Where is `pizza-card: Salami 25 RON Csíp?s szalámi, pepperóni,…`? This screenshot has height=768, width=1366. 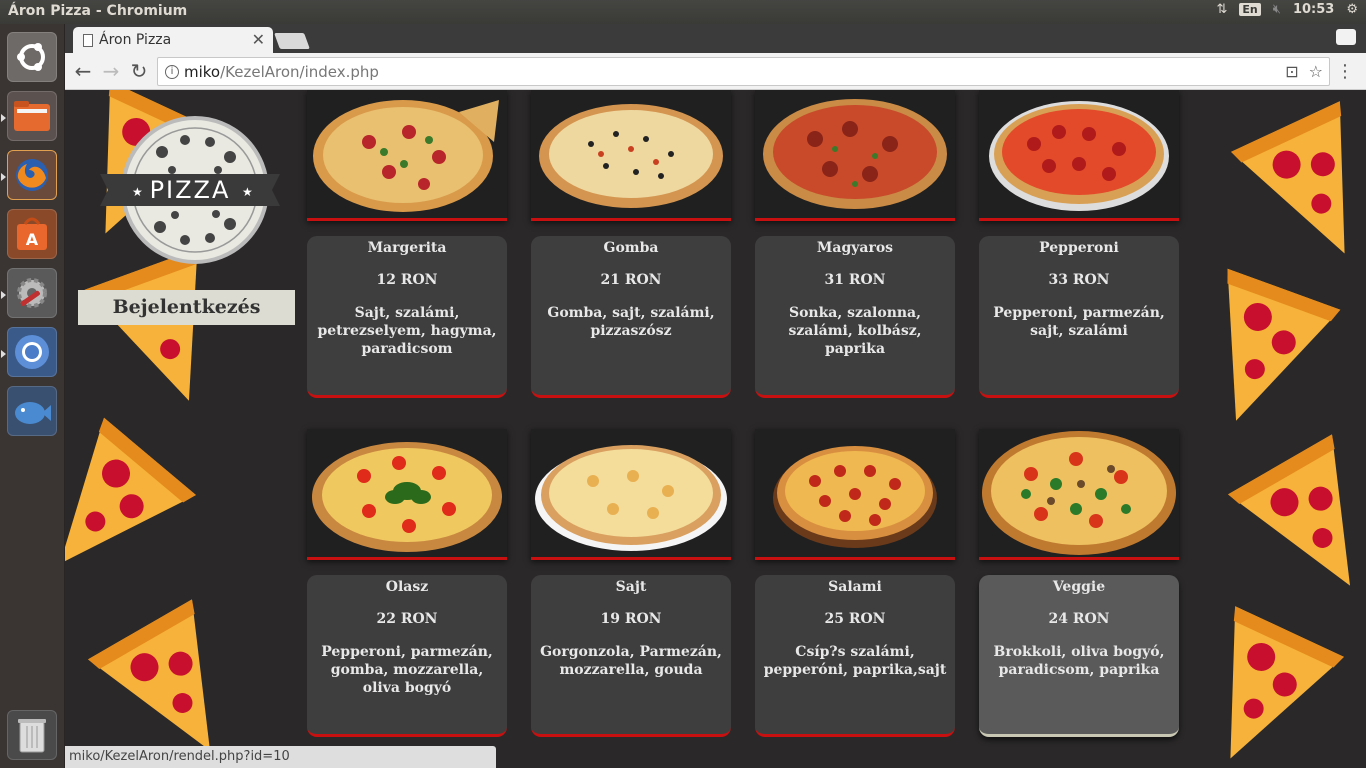 pizza-card: Salami 25 RON Csíp?s szalámi, pepperóni,… is located at coordinates (855, 583).